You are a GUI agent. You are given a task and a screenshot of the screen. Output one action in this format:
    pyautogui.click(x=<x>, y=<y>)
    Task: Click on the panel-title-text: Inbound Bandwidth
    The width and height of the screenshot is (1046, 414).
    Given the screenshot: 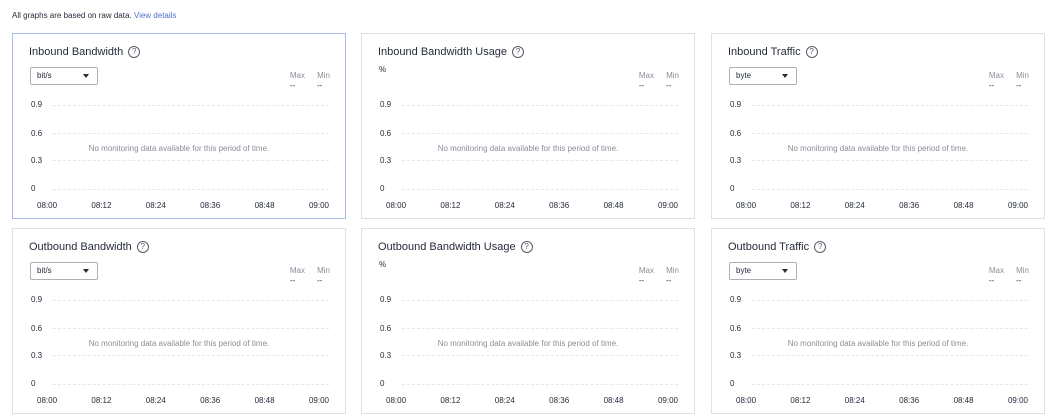 What is the action you would take?
    pyautogui.click(x=76, y=52)
    